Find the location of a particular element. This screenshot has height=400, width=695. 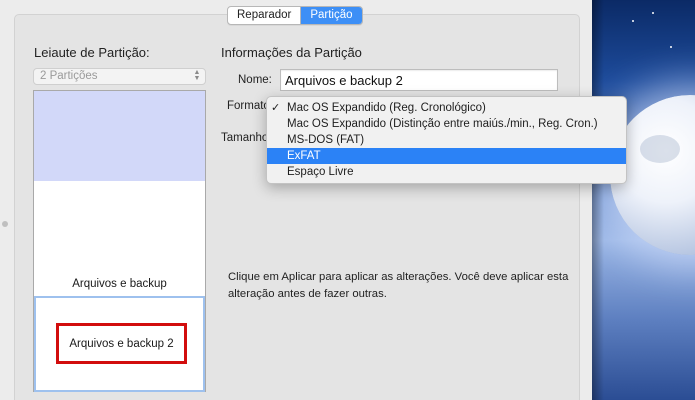

partition-2-label: Arquivos e backup 2 is located at coordinates (121, 344).